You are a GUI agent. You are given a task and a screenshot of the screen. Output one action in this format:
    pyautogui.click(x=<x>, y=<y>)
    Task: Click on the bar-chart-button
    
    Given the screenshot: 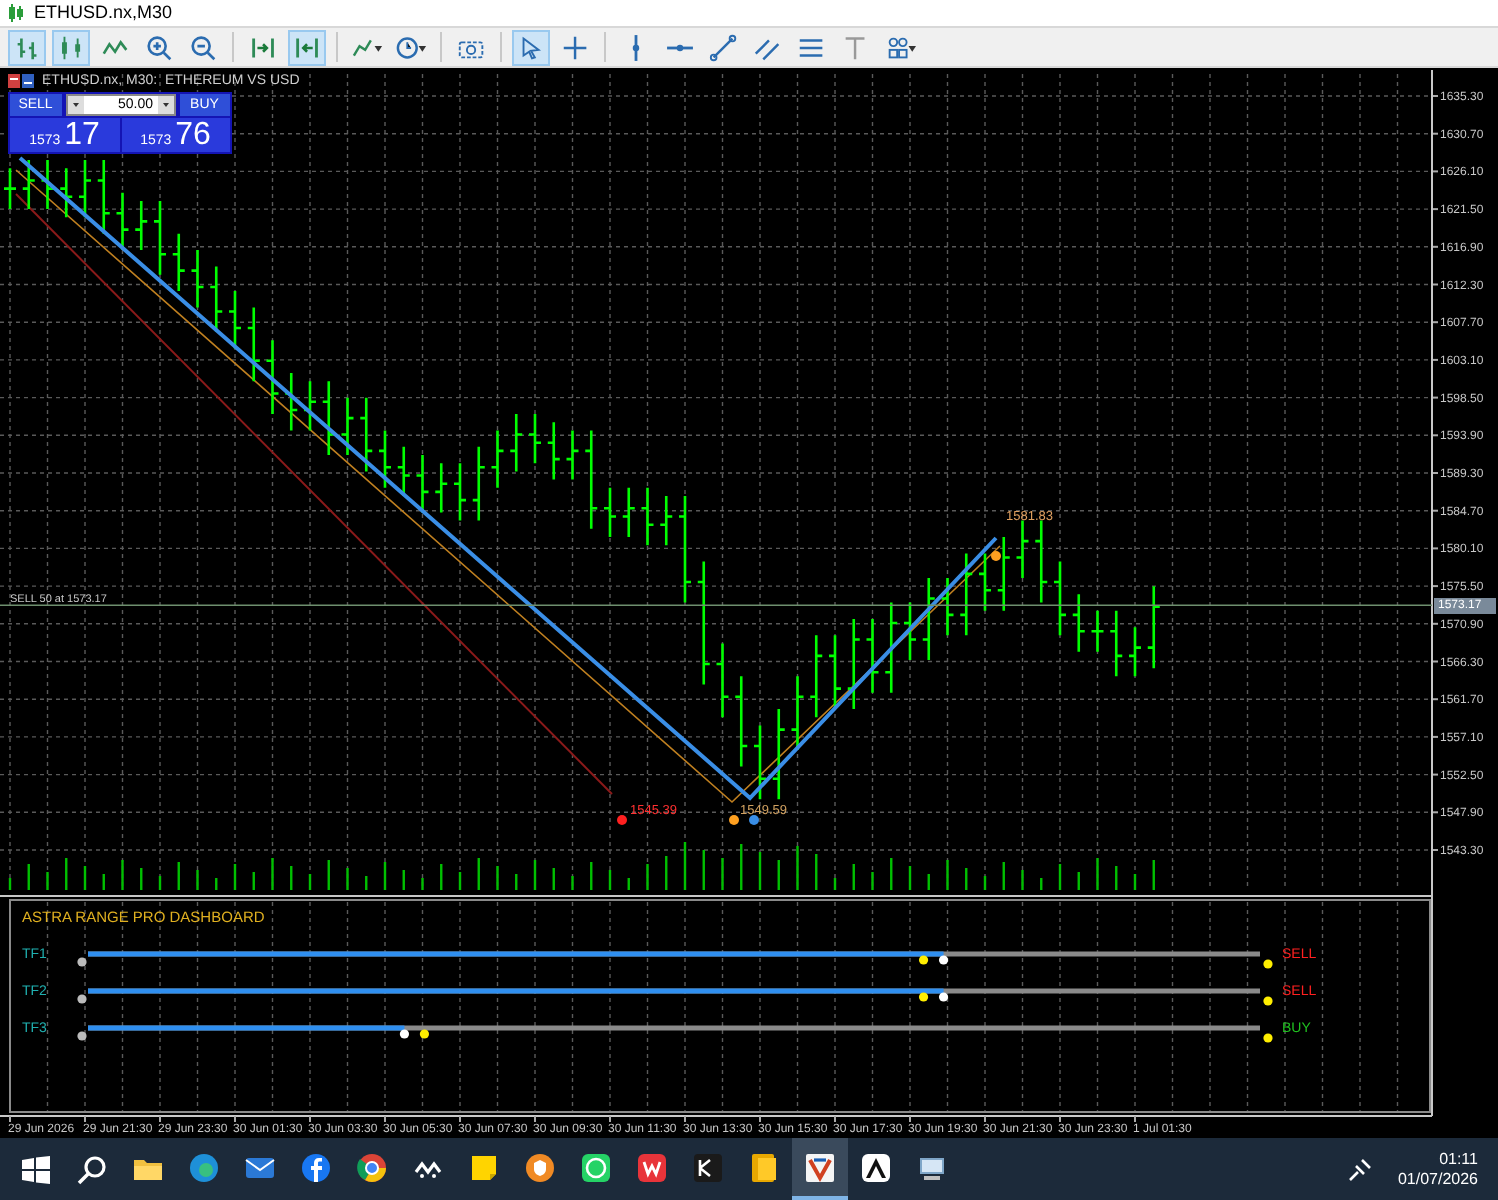 What is the action you would take?
    pyautogui.click(x=27, y=47)
    